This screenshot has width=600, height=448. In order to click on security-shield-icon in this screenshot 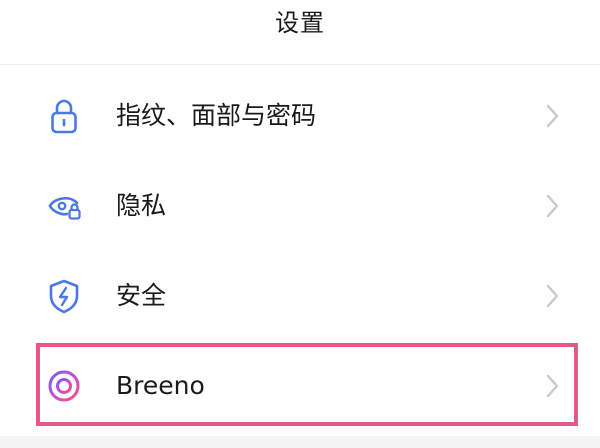, I will do `click(64, 296)`.